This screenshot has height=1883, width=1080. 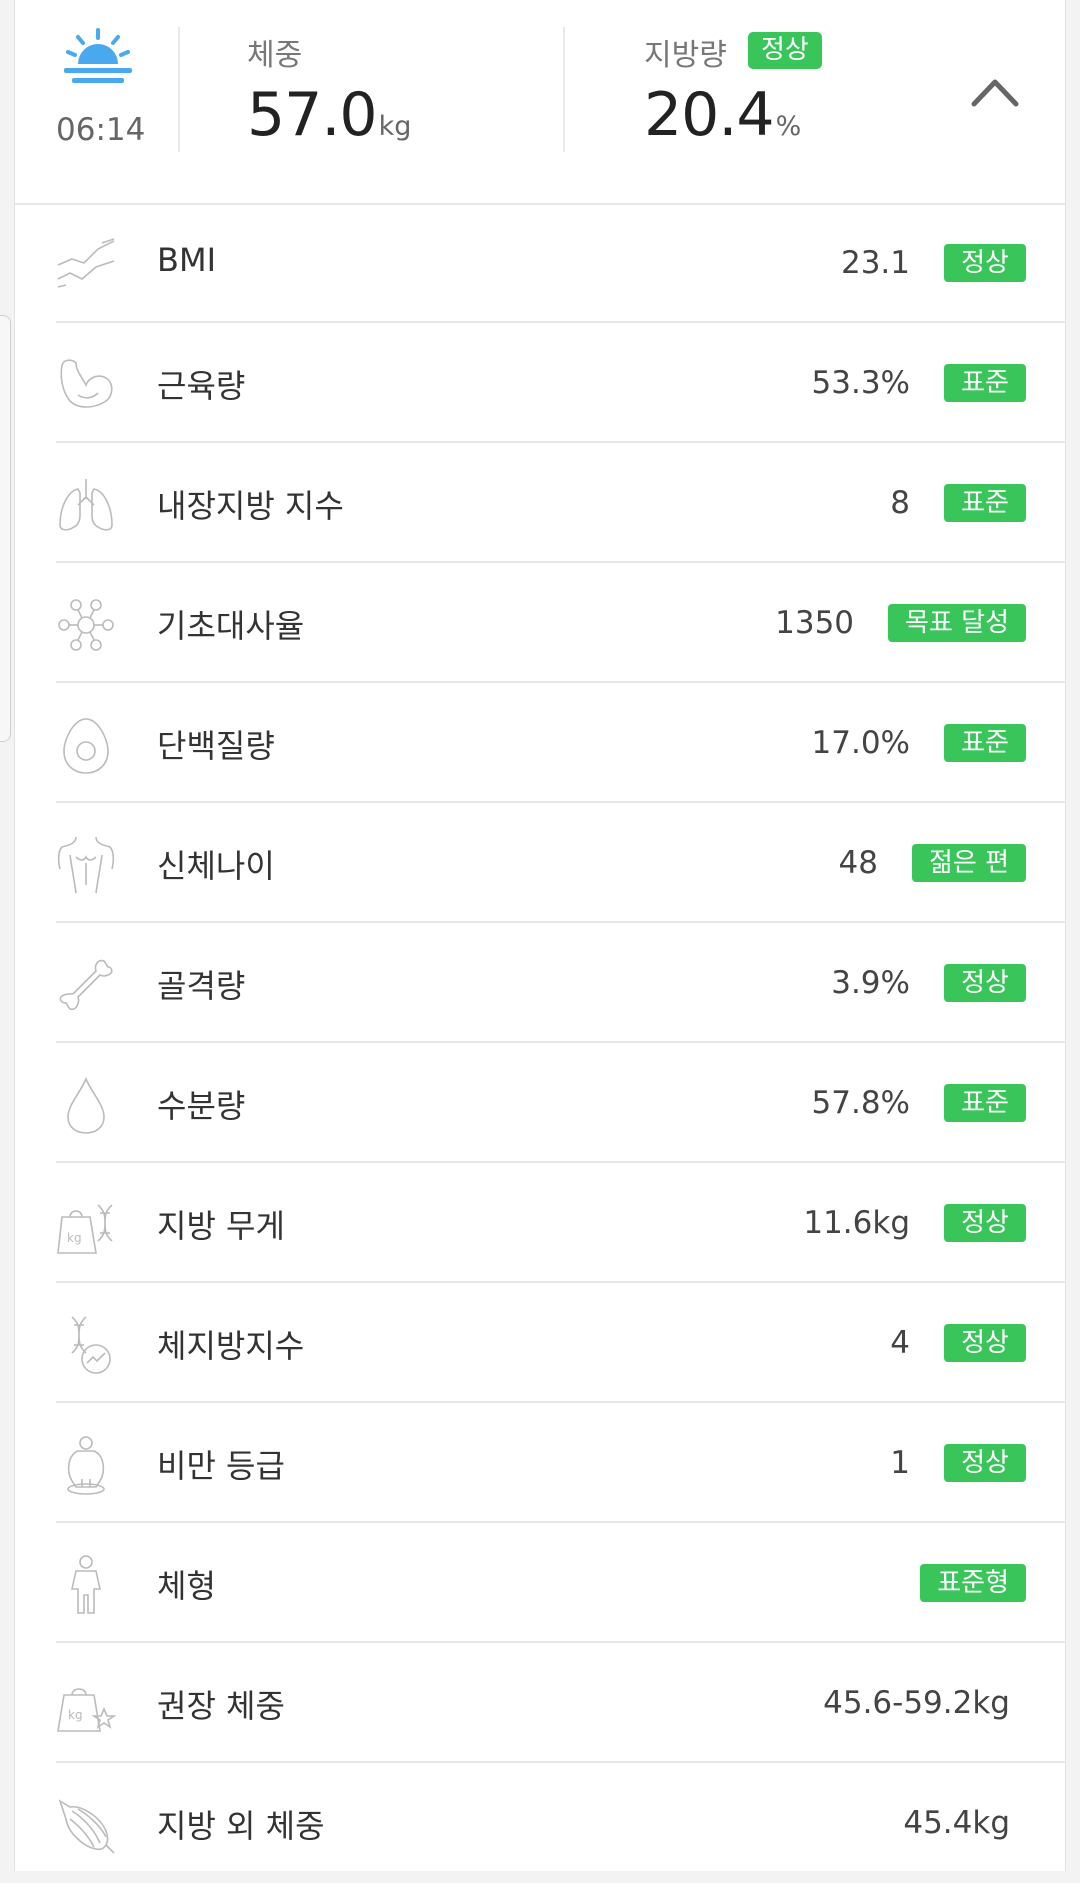 What do you see at coordinates (540, 263) in the screenshot?
I see `list-item-bmi: BMI 23.1 정상` at bounding box center [540, 263].